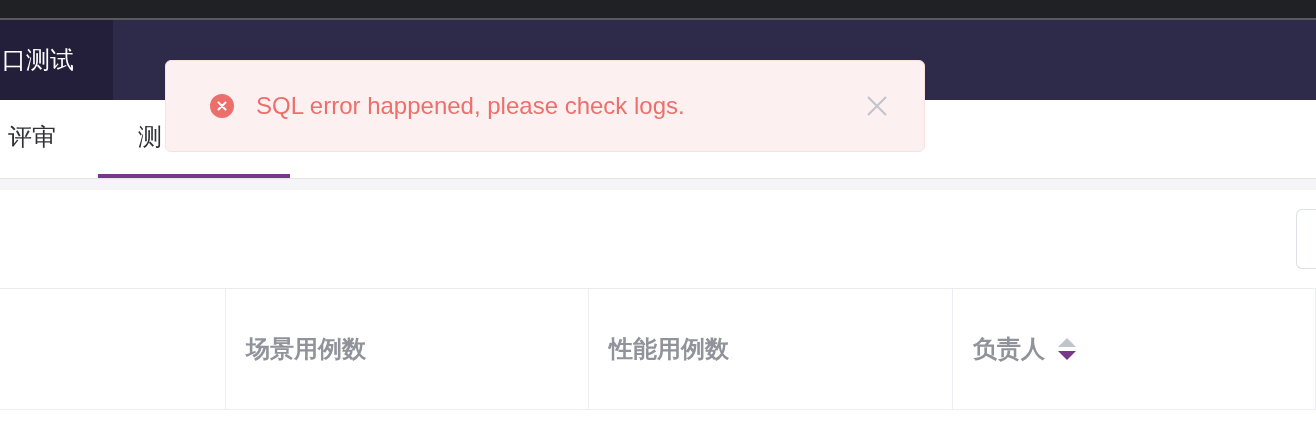 The image size is (1316, 426). Describe the element at coordinates (1066, 349) in the screenshot. I see `sort-icon` at that location.